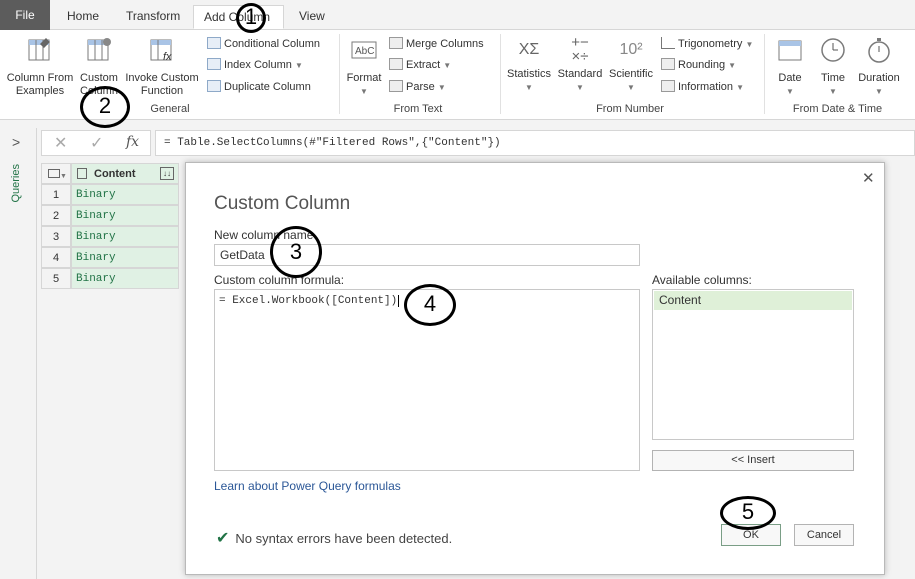 This screenshot has width=915, height=579. I want to click on column-header-content: Content ↓↓, so click(125, 173).